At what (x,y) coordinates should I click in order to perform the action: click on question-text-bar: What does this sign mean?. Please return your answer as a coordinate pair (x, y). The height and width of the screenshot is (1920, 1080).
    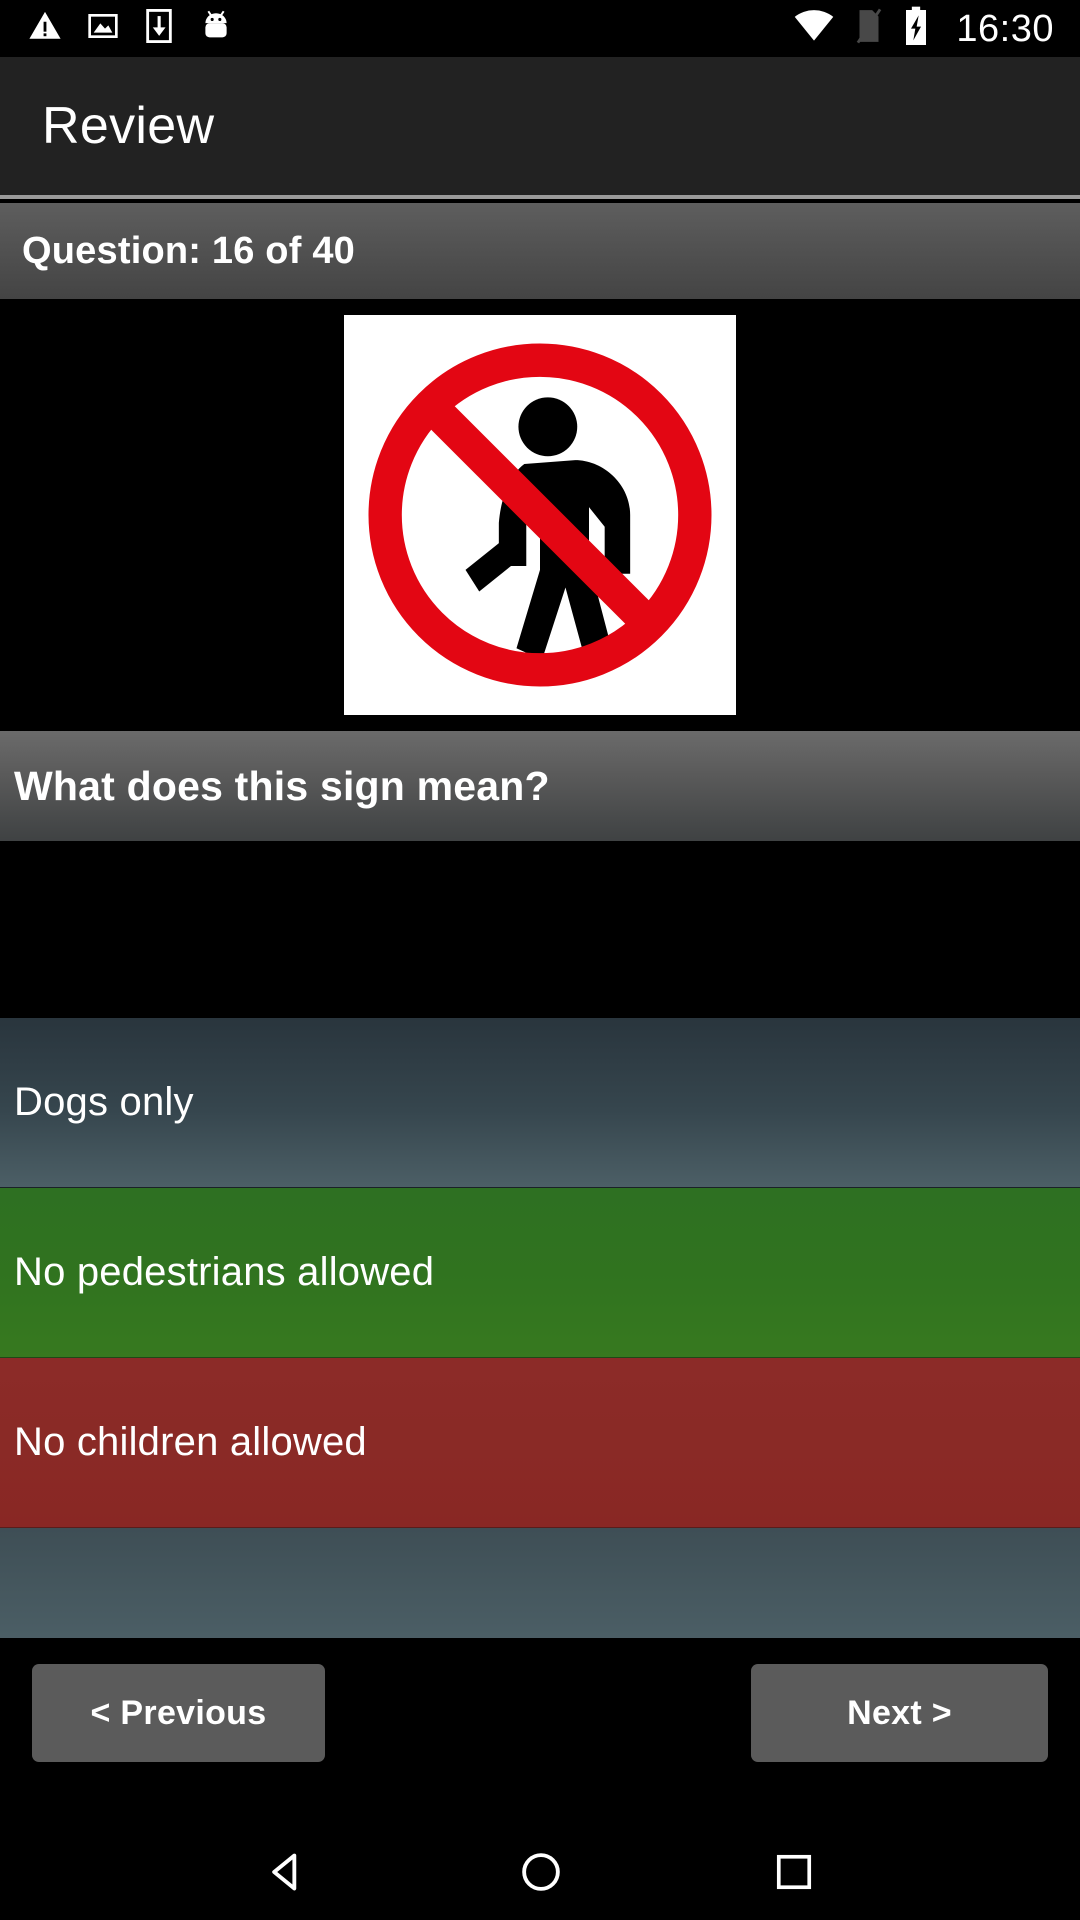
    Looking at the image, I should click on (540, 786).